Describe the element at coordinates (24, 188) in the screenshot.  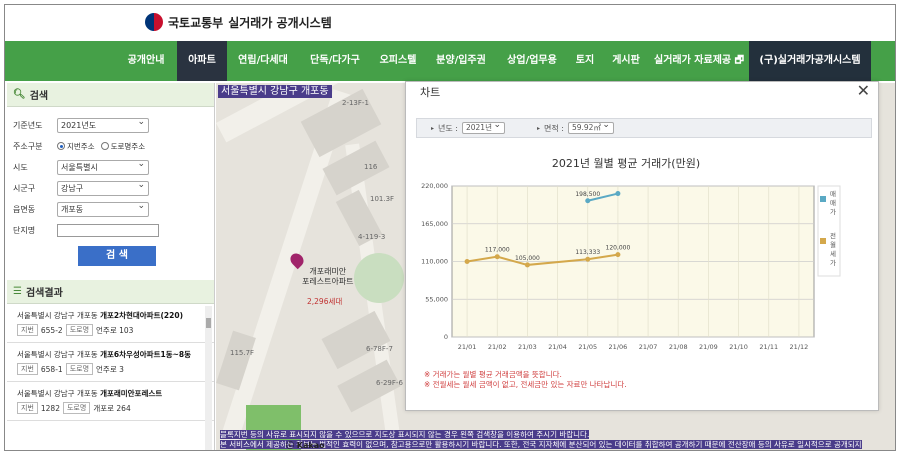
I see `sigungu-label: 시군구` at that location.